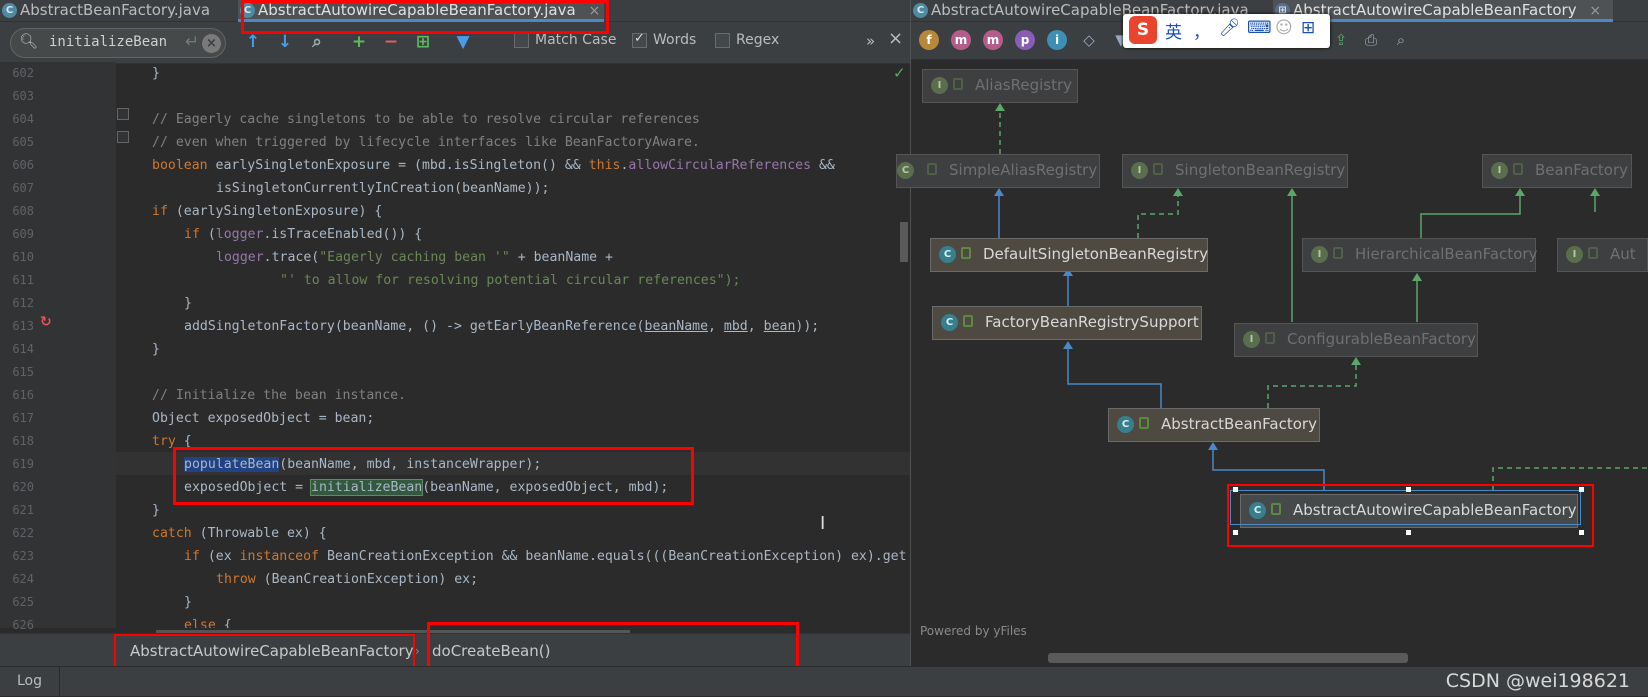 The height and width of the screenshot is (697, 1648). Describe the element at coordinates (1228, 658) in the screenshot. I see `diagram-scrollbar-thumb` at that location.